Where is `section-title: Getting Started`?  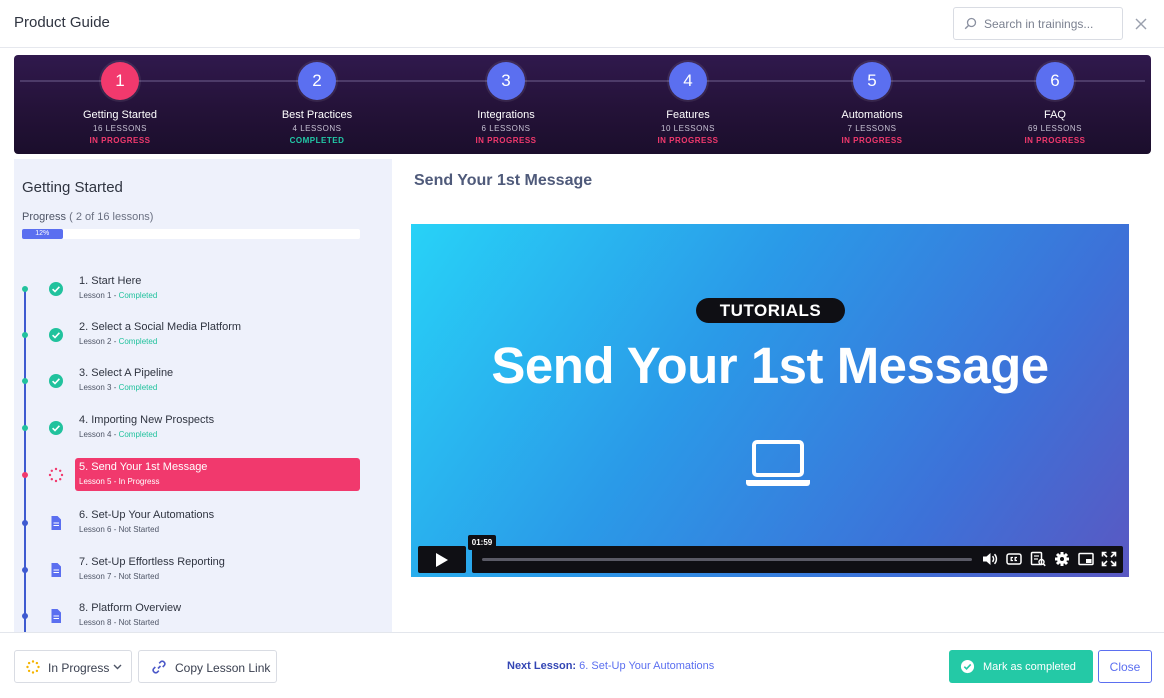 section-title: Getting Started is located at coordinates (72, 187).